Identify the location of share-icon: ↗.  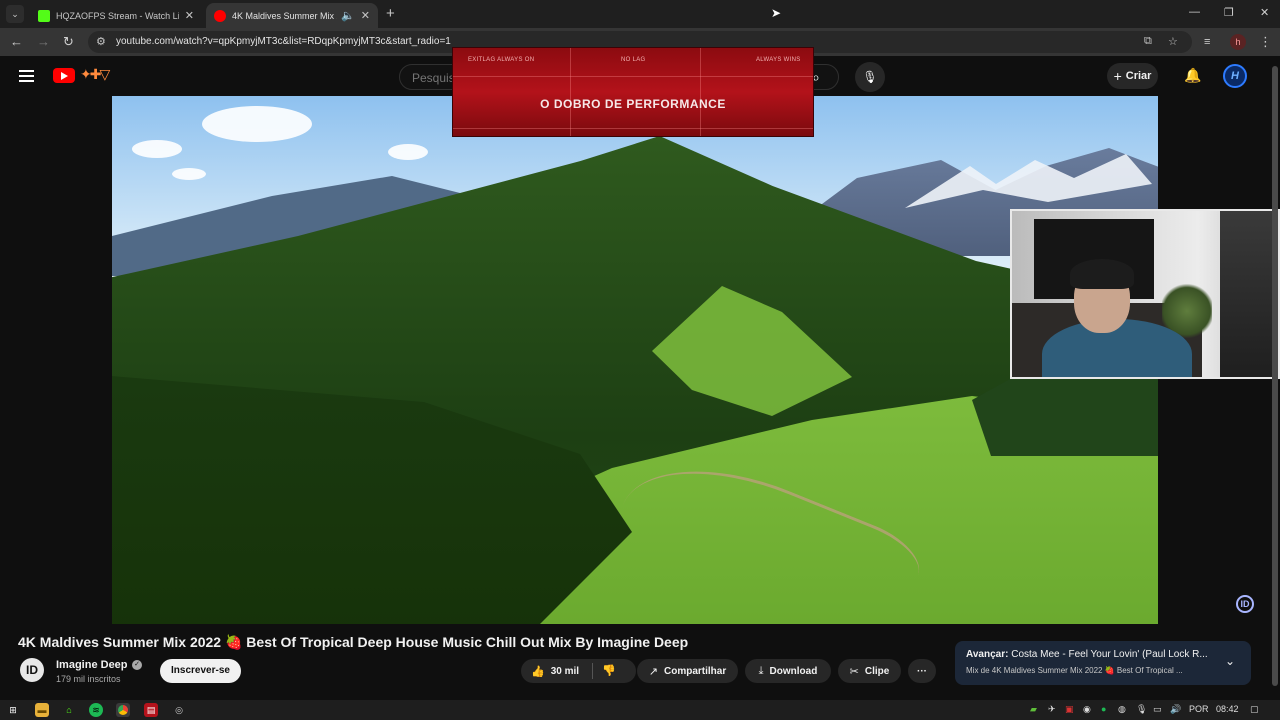
(653, 671).